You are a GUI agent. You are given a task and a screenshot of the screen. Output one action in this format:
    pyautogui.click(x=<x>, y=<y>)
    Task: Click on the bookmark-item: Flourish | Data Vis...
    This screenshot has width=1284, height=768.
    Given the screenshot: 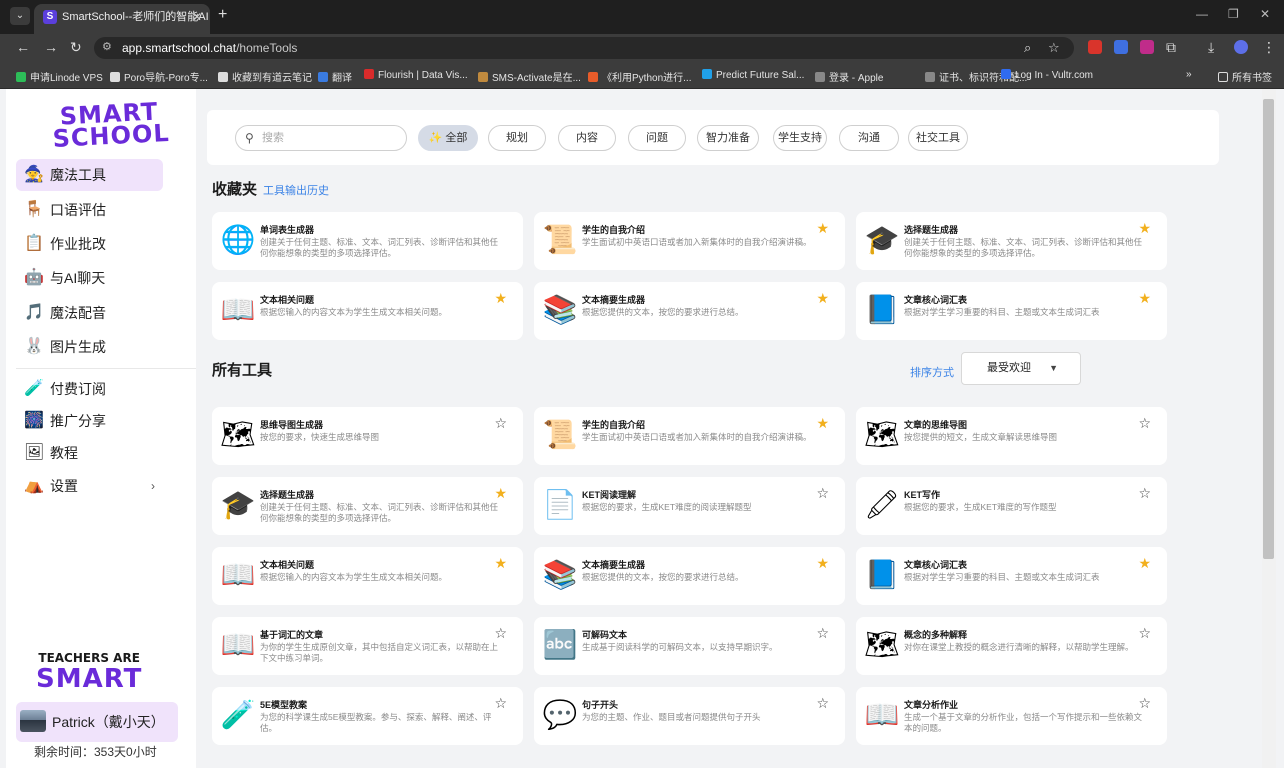 What is the action you would take?
    pyautogui.click(x=416, y=75)
    